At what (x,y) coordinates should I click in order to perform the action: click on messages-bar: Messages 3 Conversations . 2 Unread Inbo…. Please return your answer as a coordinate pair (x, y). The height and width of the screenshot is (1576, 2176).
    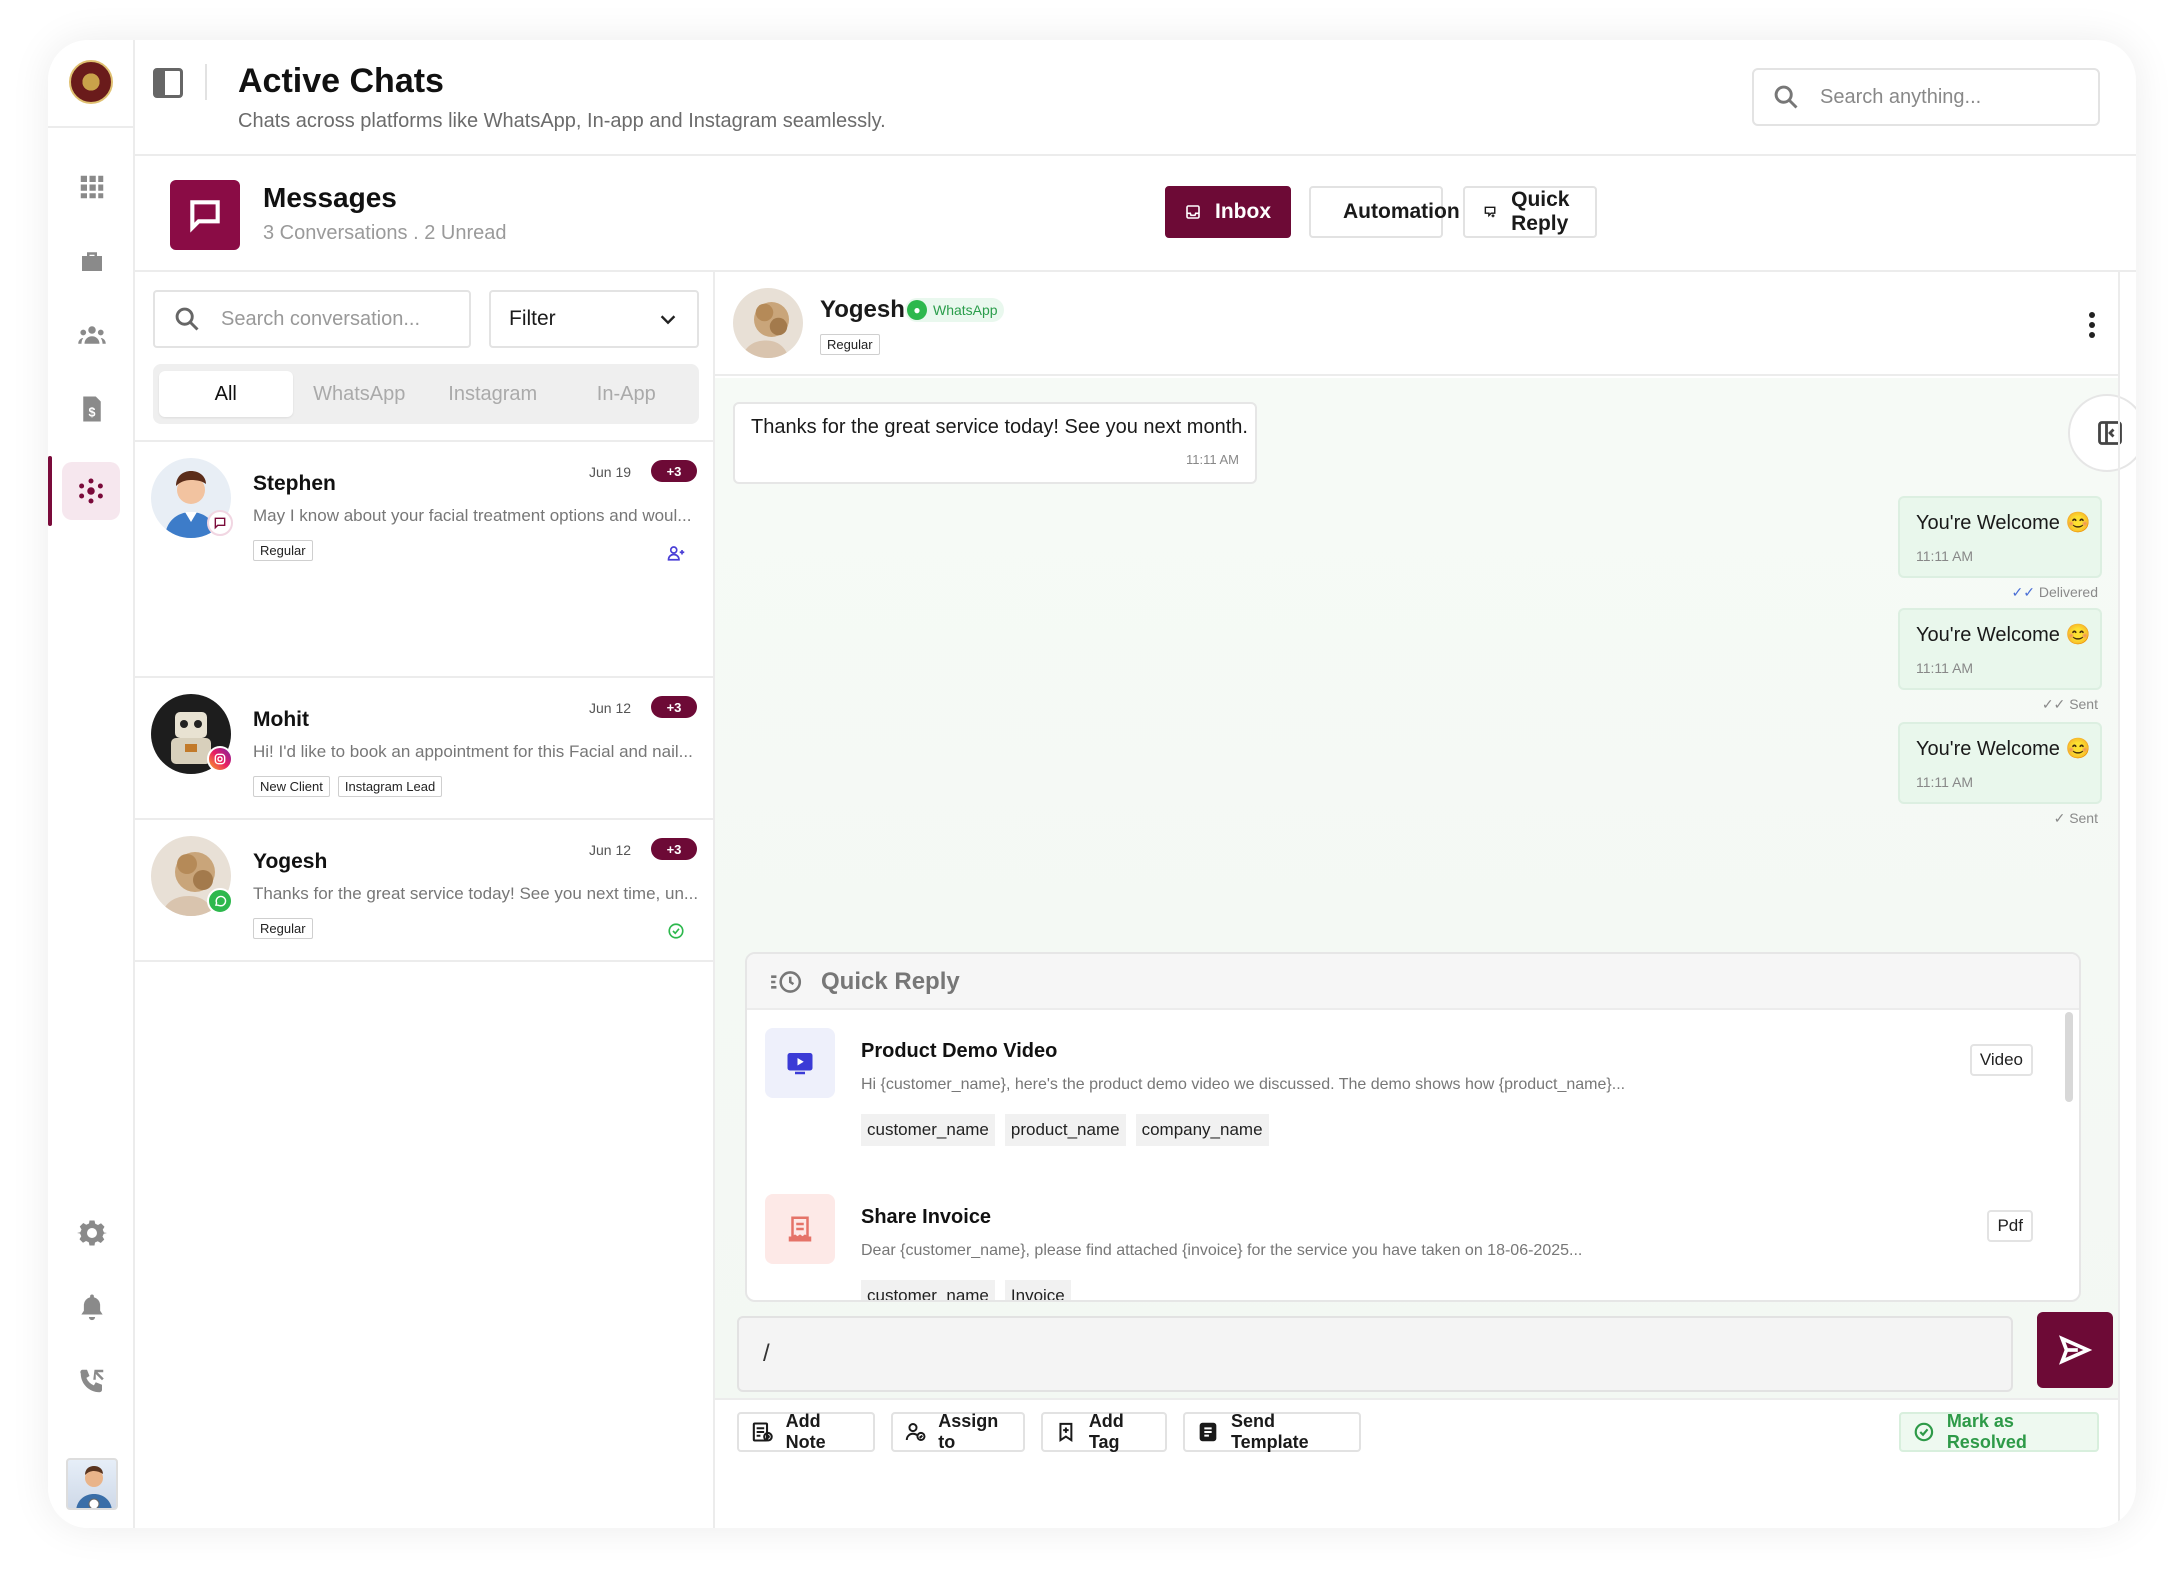
    Looking at the image, I should click on (1135, 214).